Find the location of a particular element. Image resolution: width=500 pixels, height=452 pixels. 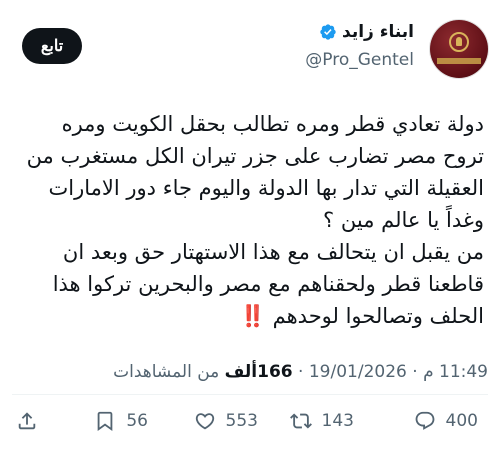

bookmark-count: 56 is located at coordinates (137, 421).